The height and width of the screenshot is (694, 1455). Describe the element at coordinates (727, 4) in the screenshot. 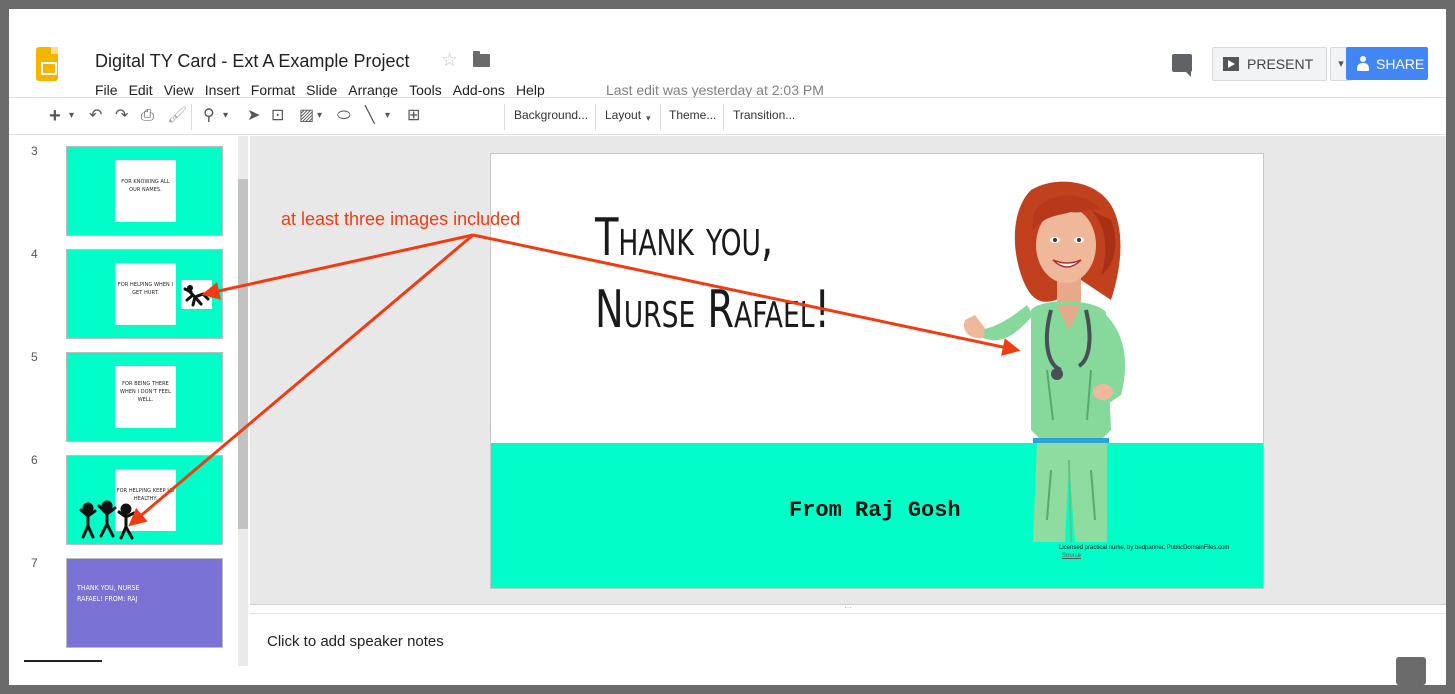

I see `screenshot-border` at that location.